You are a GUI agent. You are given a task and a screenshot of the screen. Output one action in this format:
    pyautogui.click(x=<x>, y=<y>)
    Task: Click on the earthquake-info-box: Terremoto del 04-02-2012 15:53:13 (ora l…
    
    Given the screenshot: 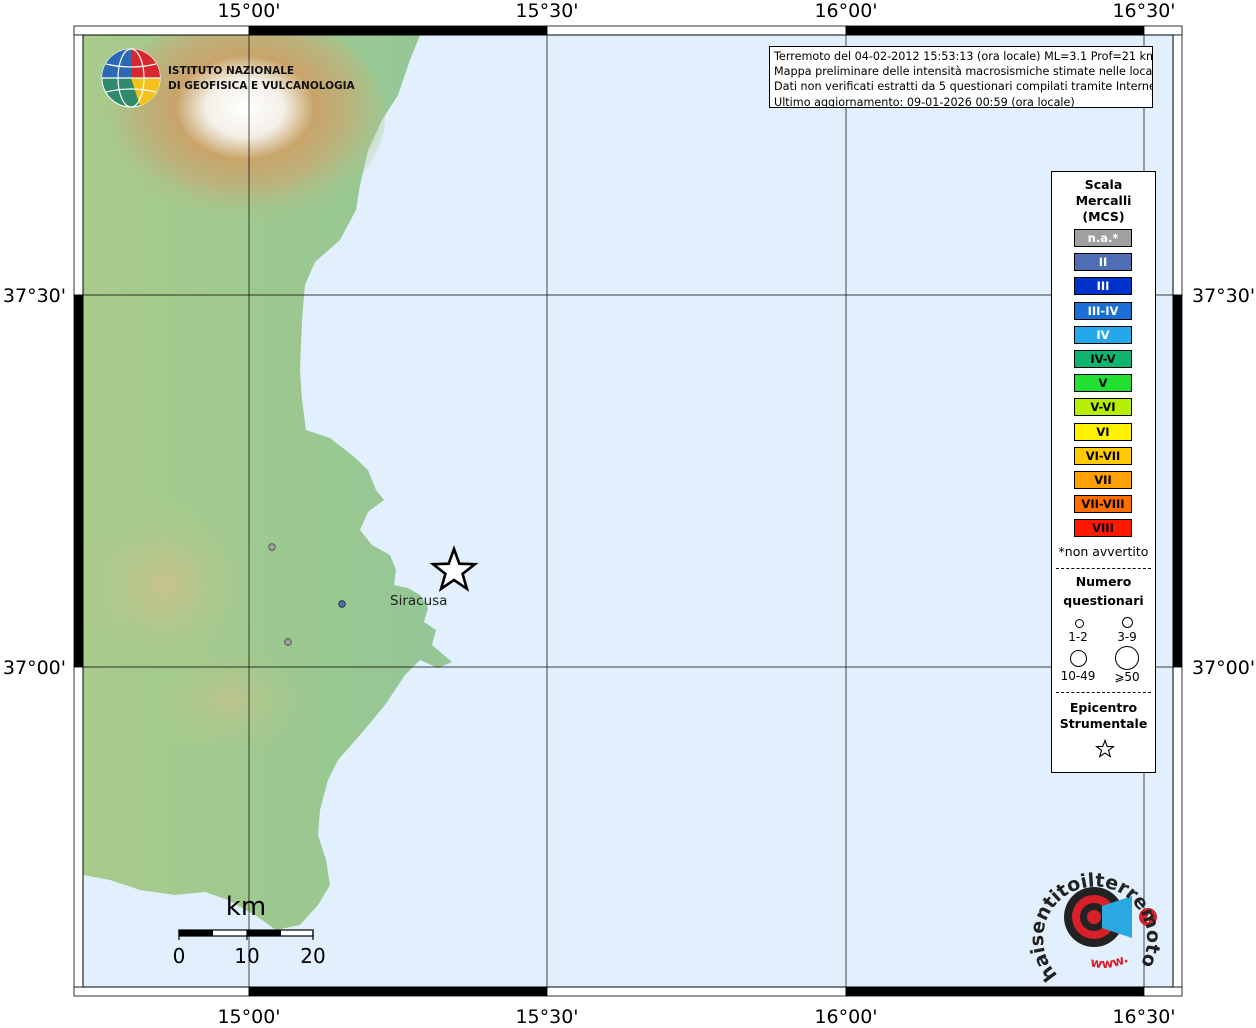 What is the action you would take?
    pyautogui.click(x=961, y=77)
    